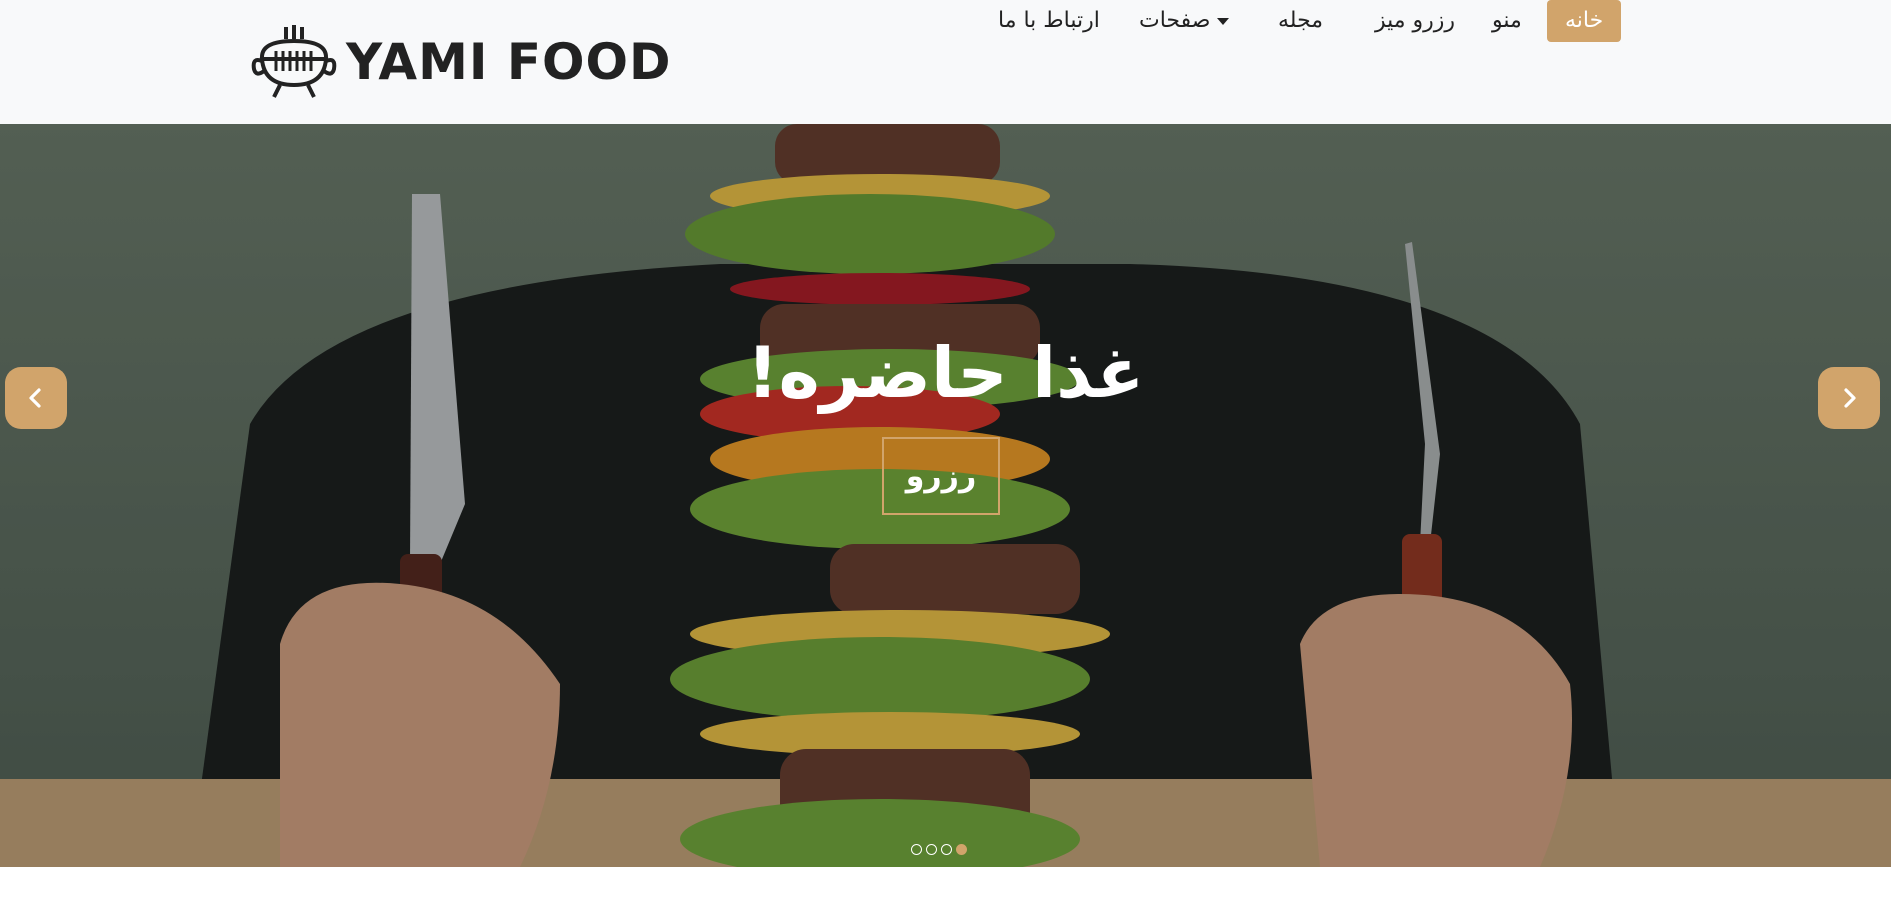 Image resolution: width=1891 pixels, height=905 pixels. Describe the element at coordinates (1584, 21) in the screenshot. I see `nav-home: خانه` at that location.